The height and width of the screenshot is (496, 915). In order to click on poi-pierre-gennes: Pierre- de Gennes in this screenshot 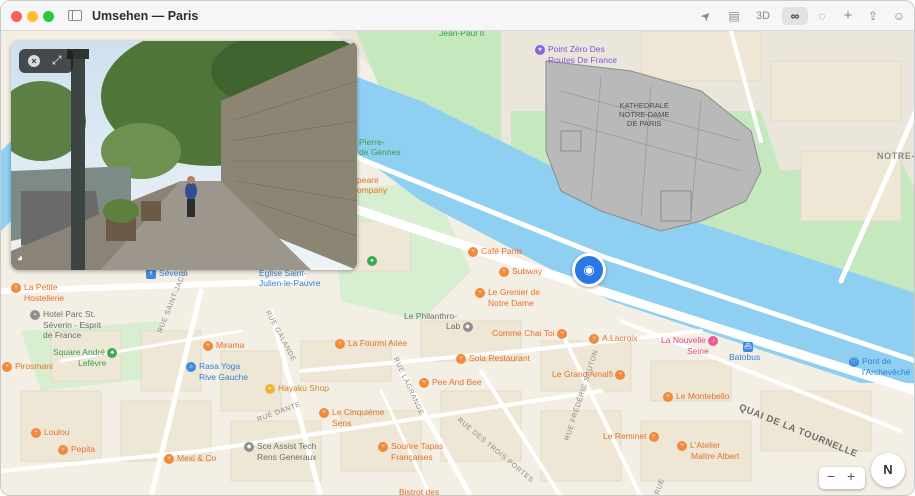, I will do `click(380, 147)`.